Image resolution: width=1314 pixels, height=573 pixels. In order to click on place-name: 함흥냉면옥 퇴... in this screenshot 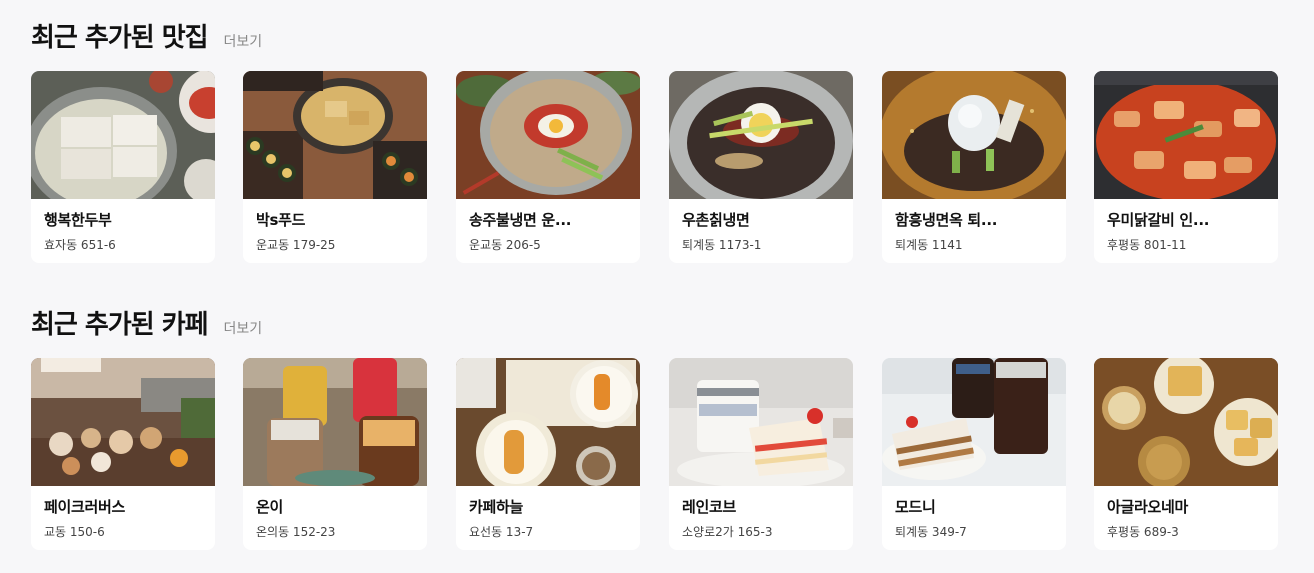, I will do `click(946, 220)`.